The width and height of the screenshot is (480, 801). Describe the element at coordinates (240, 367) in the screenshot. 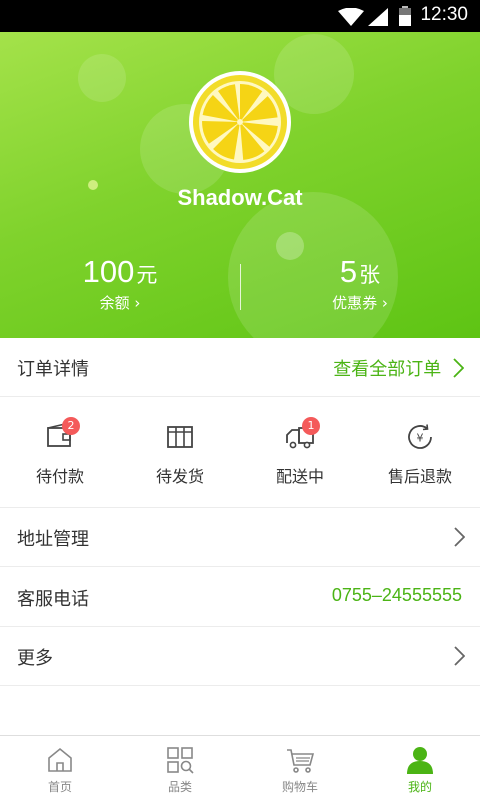

I see `order-details-row: 订单详情 查看全部订单` at that location.